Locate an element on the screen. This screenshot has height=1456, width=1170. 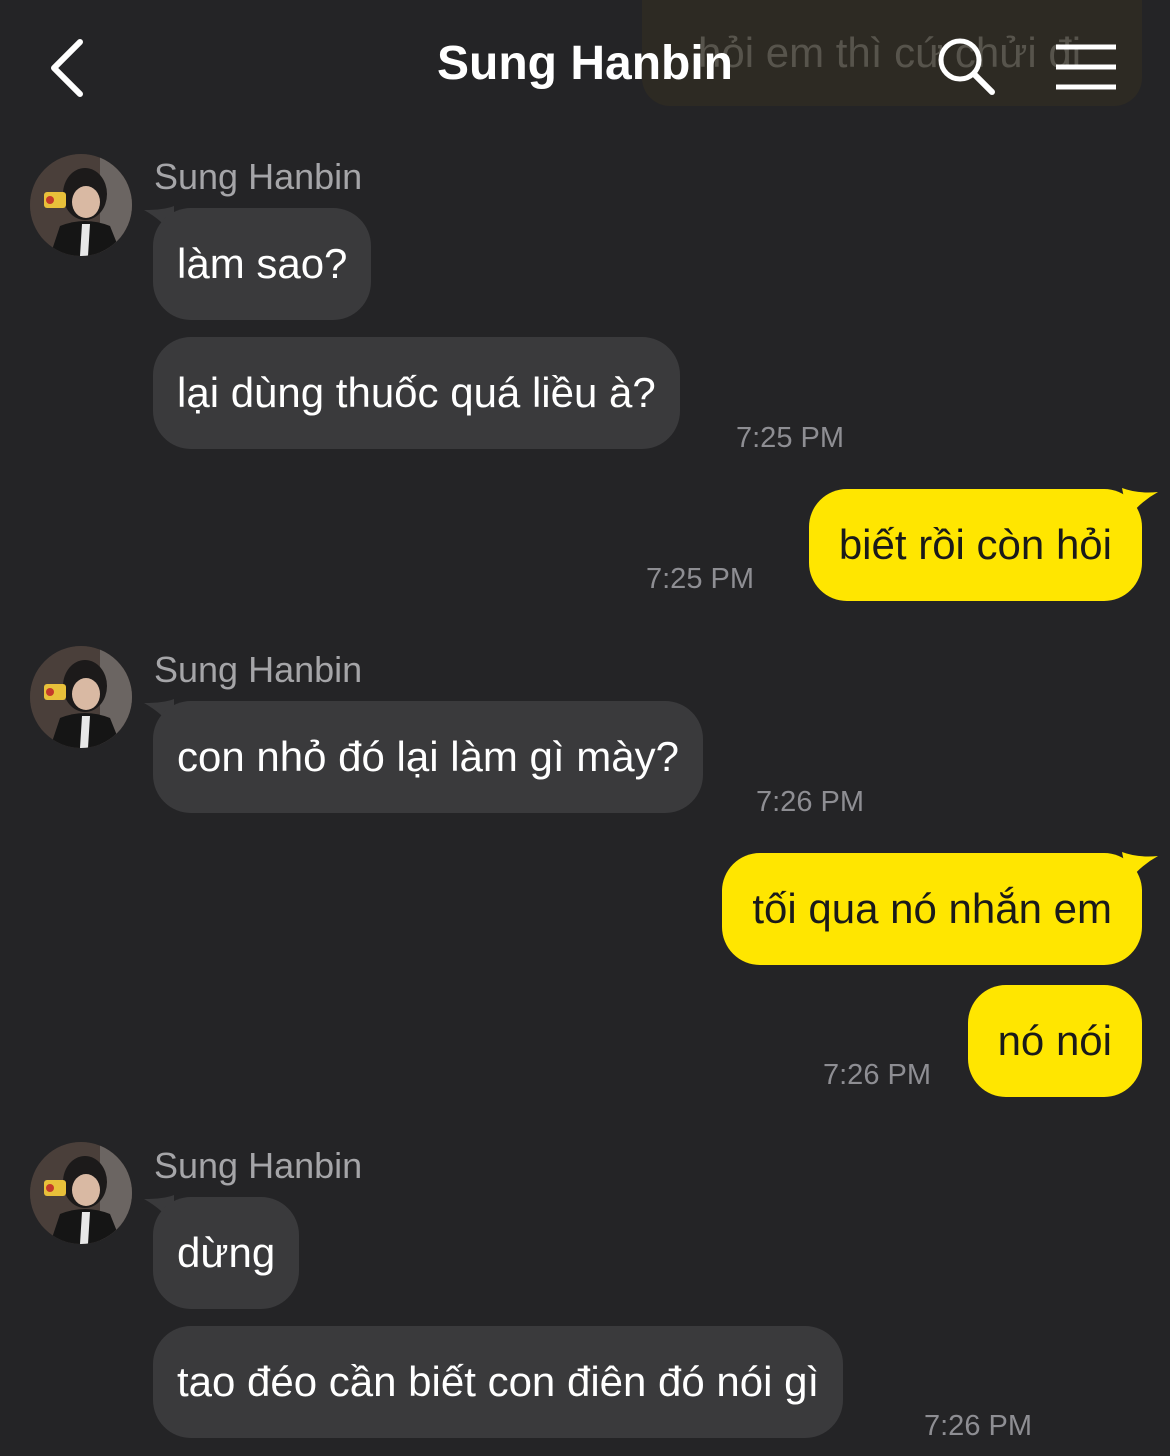
outgoing-message: biết rồi còn hỏi is located at coordinates (975, 545).